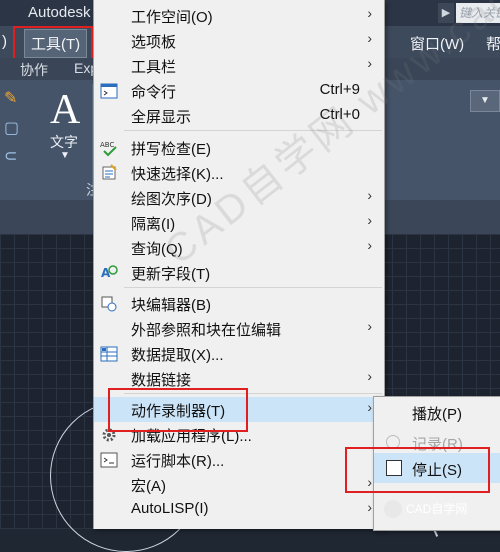 This screenshot has width=500, height=552. What do you see at coordinates (154, 92) in the screenshot?
I see `menu-item-label: 命令行` at bounding box center [154, 92].